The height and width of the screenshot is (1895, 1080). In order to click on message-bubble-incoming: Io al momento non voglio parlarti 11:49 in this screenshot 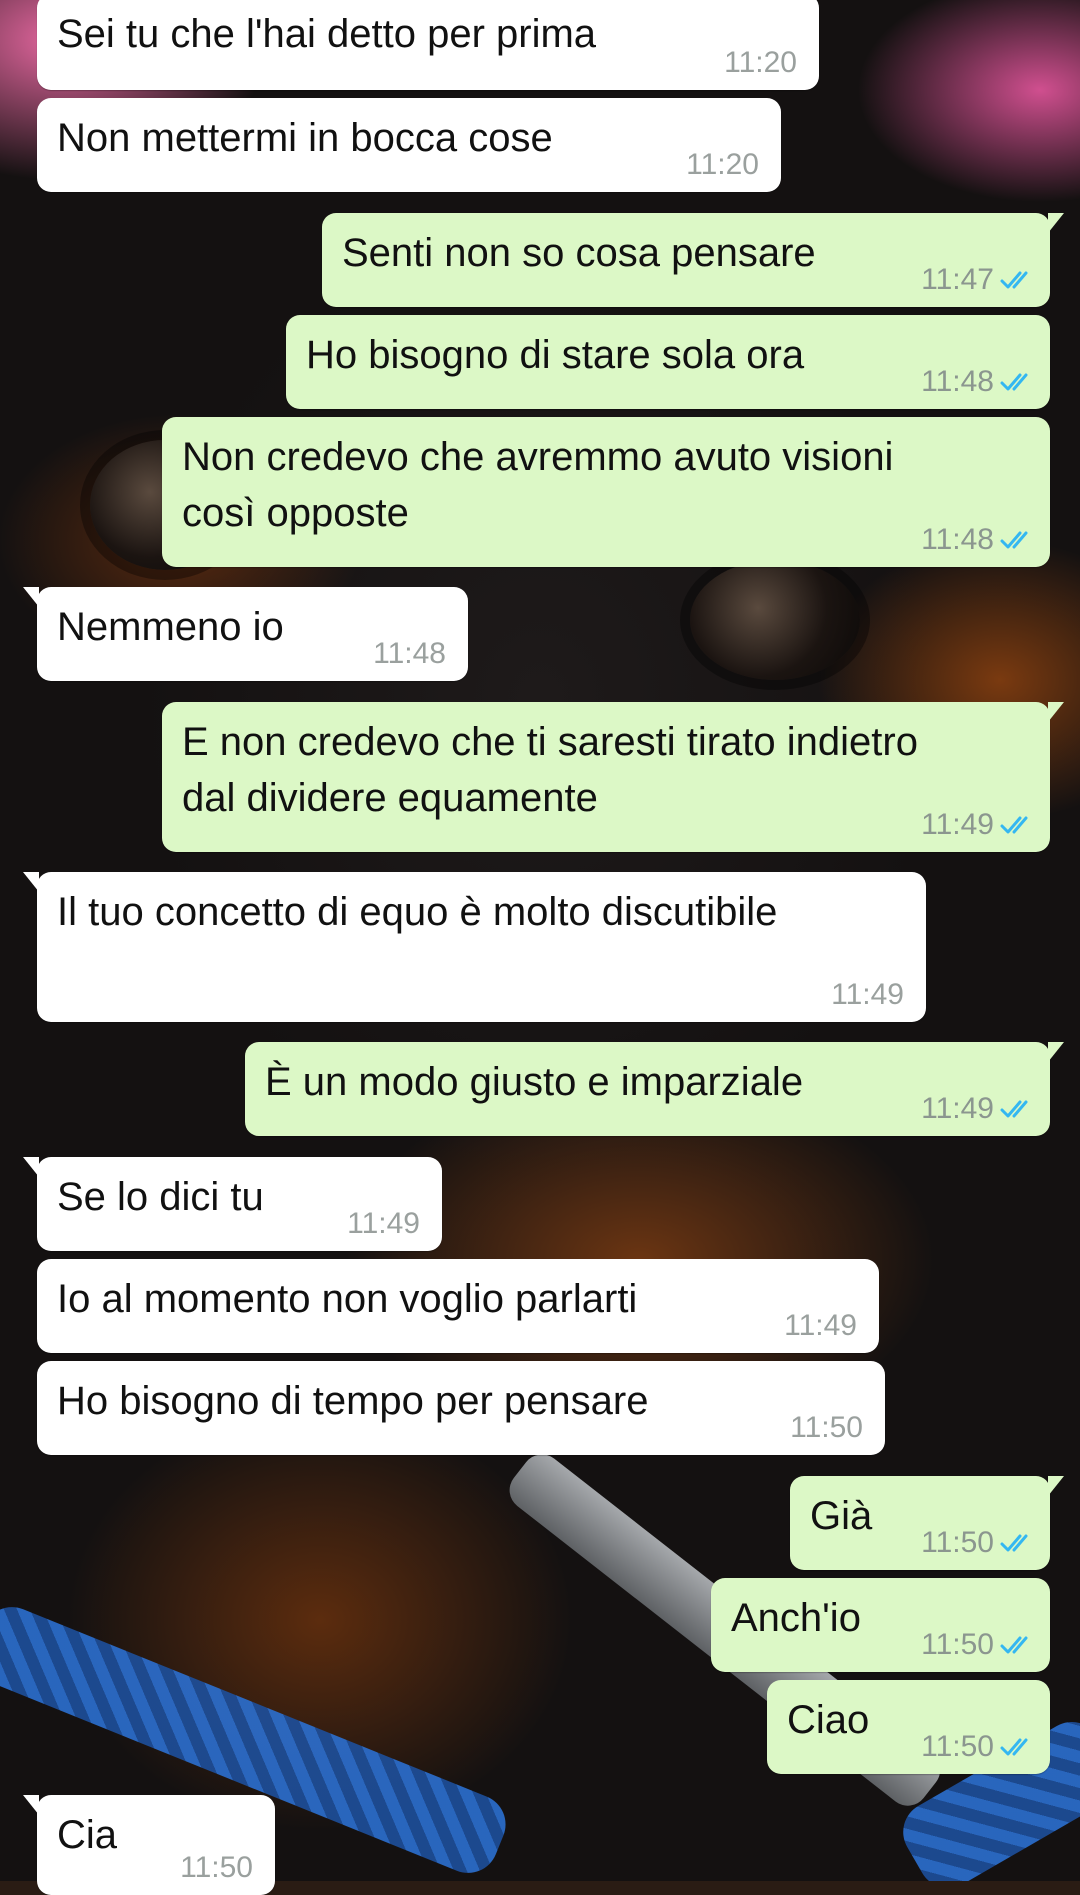, I will do `click(458, 1306)`.